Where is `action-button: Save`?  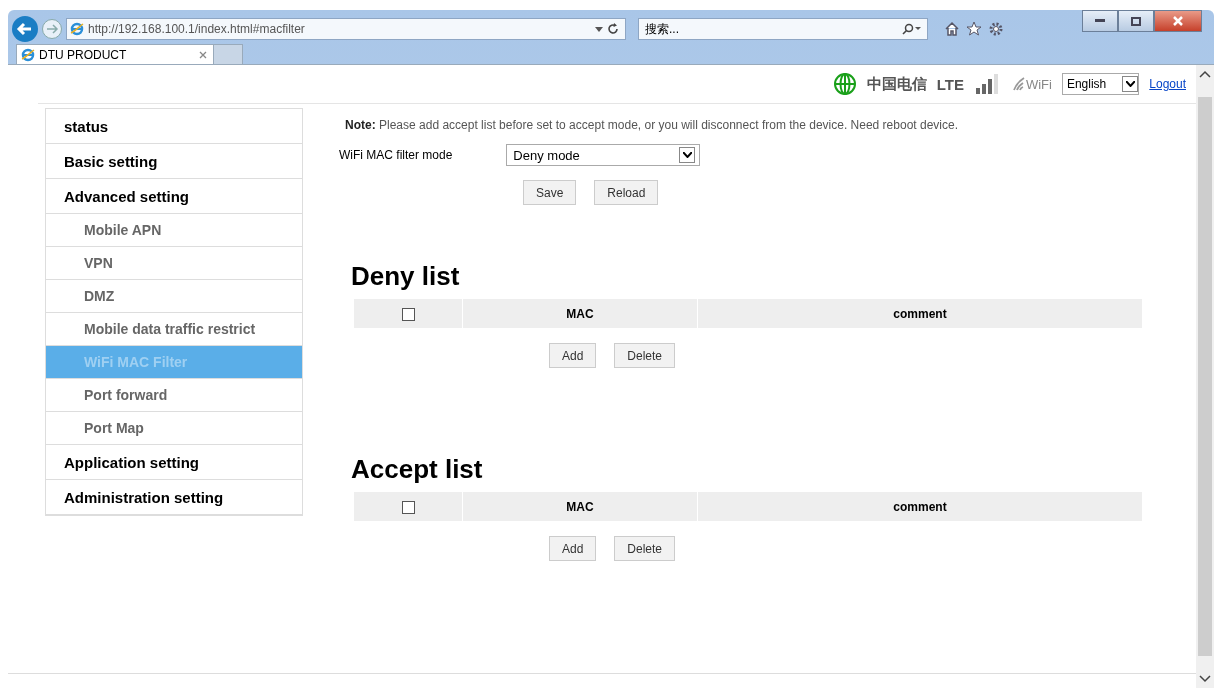 action-button: Save is located at coordinates (550, 192).